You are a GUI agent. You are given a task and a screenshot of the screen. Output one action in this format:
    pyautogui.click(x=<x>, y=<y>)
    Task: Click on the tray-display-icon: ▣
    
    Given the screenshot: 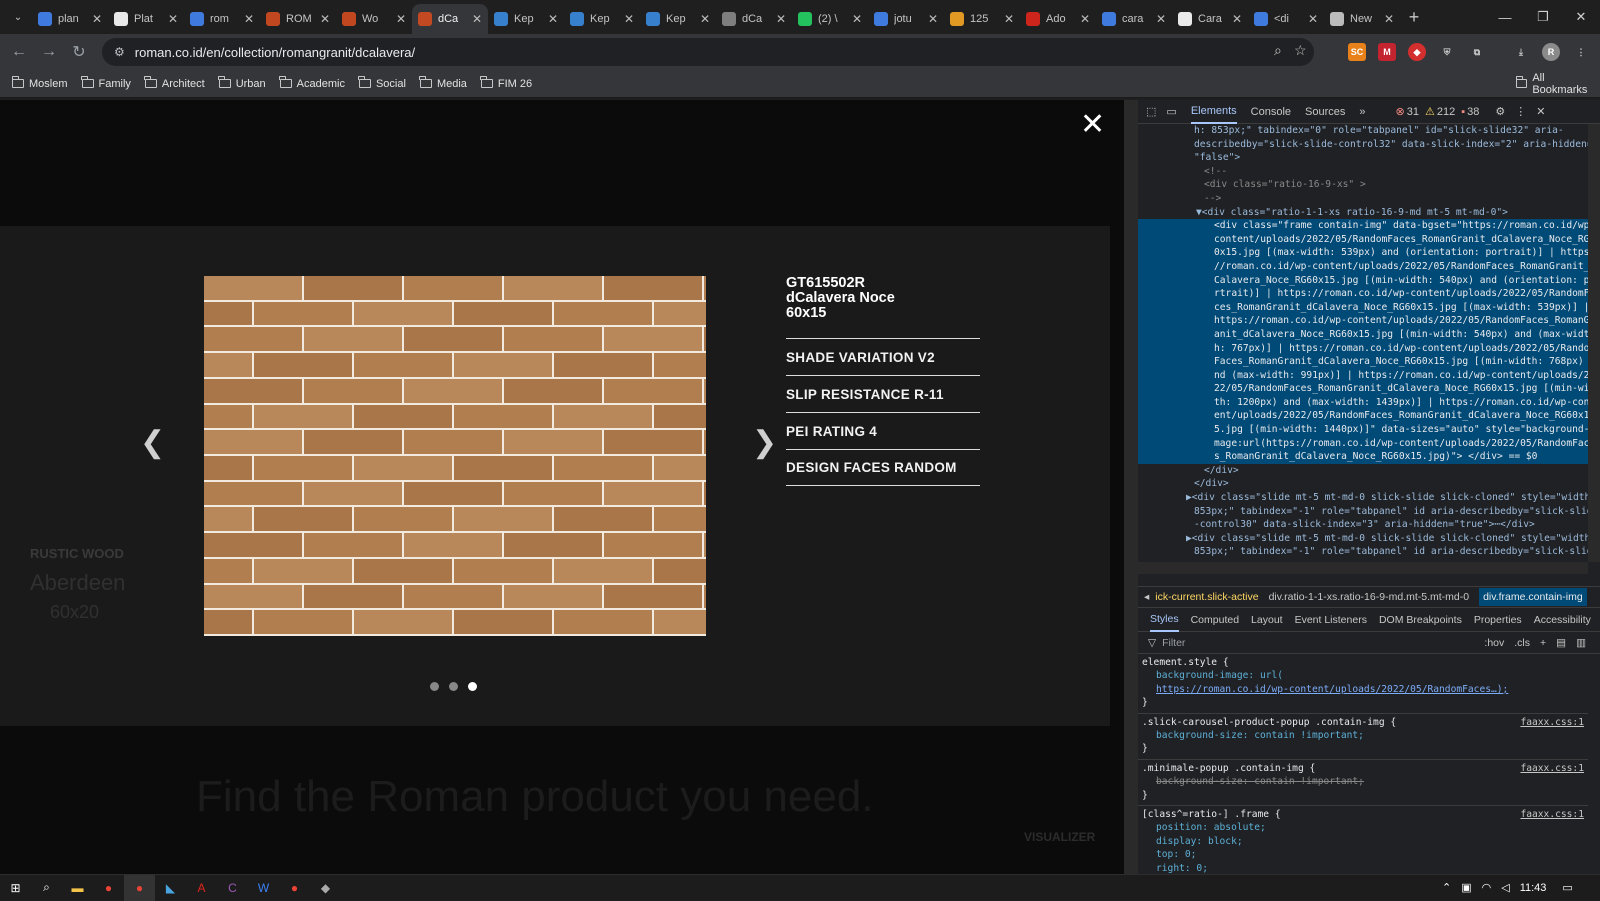 What is the action you would take?
    pyautogui.click(x=1466, y=887)
    